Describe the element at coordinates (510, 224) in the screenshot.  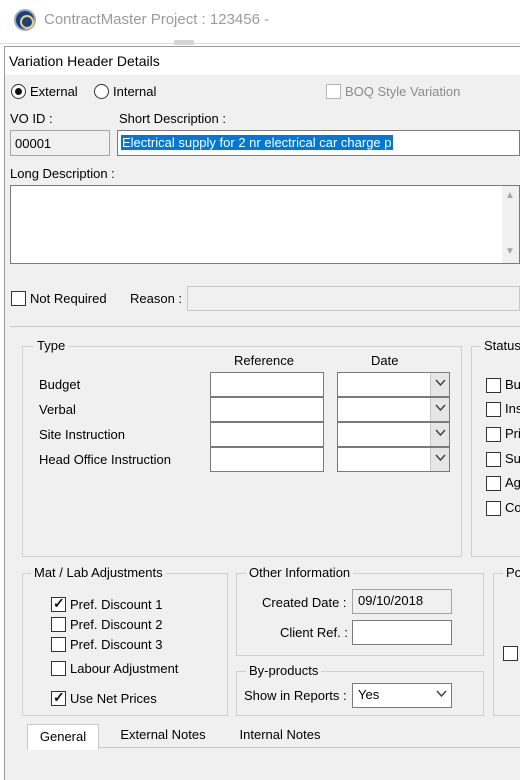
I see `long-description-scrollbar: ▲ ▼` at that location.